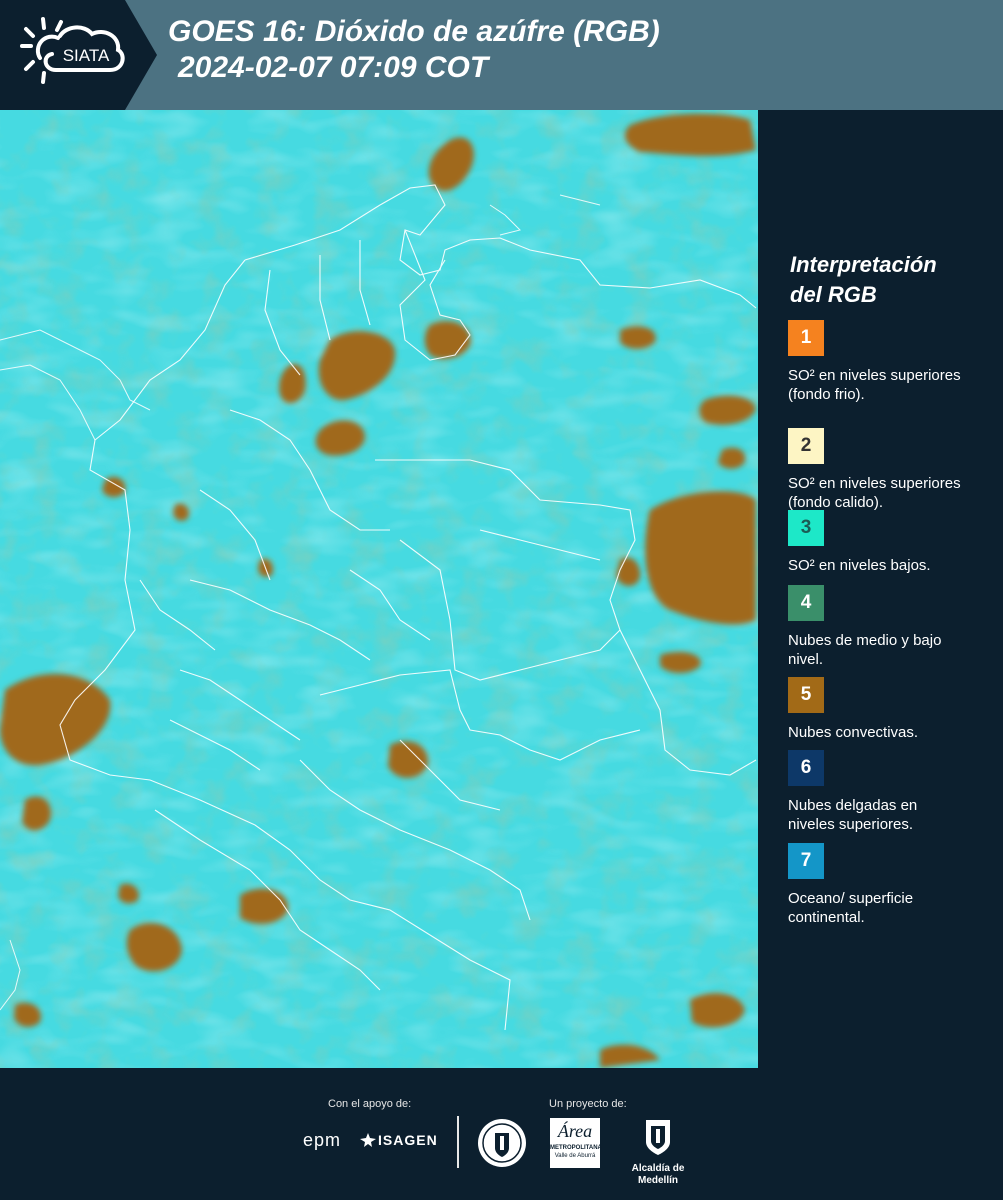 The width and height of the screenshot is (1003, 1200). Describe the element at coordinates (859, 565) in the screenshot. I see `legend-label: SO² en niveles bajos.` at that location.